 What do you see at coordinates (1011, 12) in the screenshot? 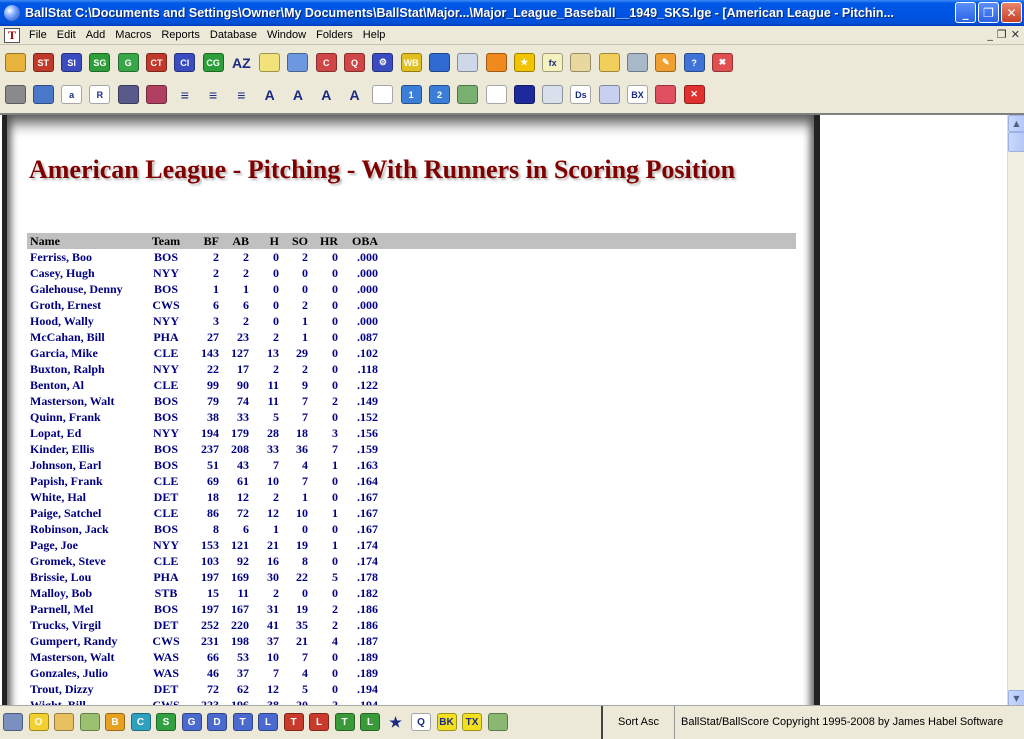
I see `close-button: ✕` at bounding box center [1011, 12].